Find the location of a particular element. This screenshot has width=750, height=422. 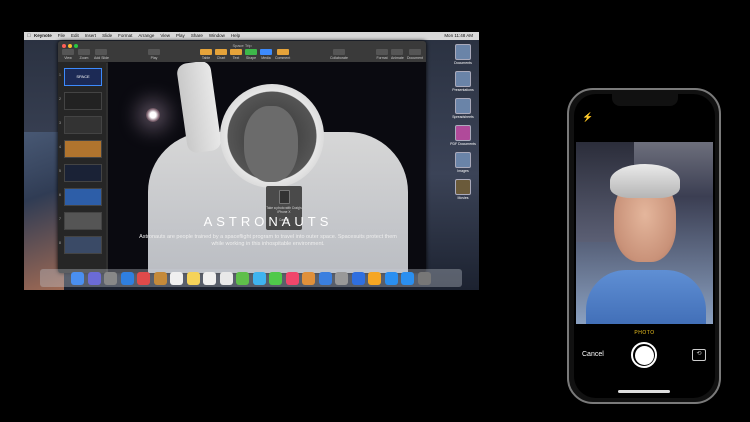

shutter-inner is located at coordinates (644, 355).